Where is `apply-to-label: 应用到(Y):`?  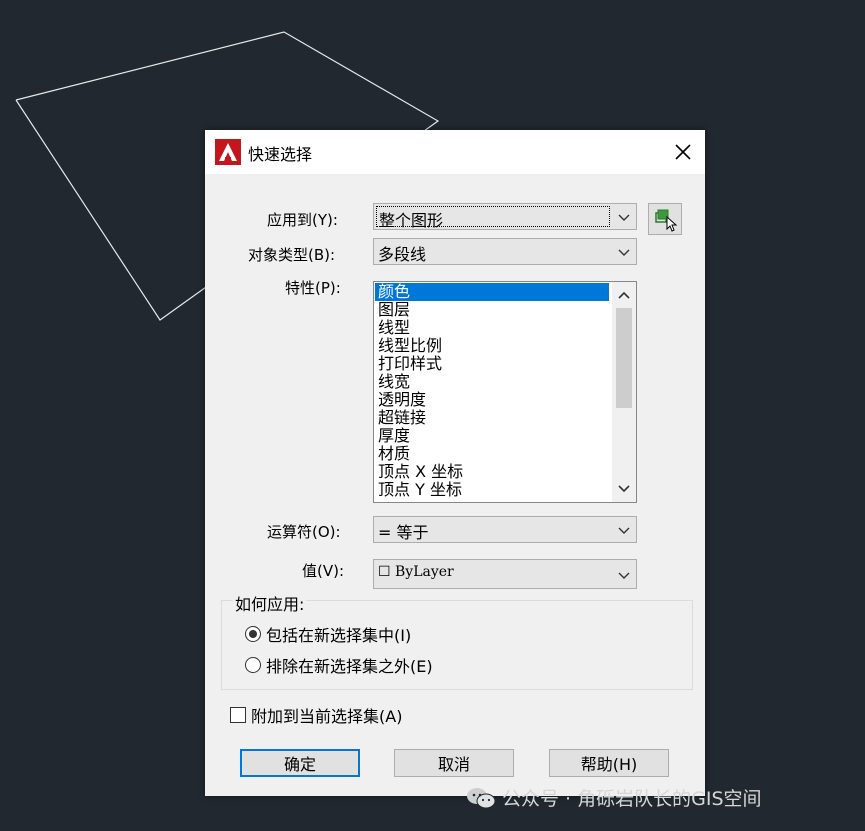 apply-to-label: 应用到(Y): is located at coordinates (302, 220).